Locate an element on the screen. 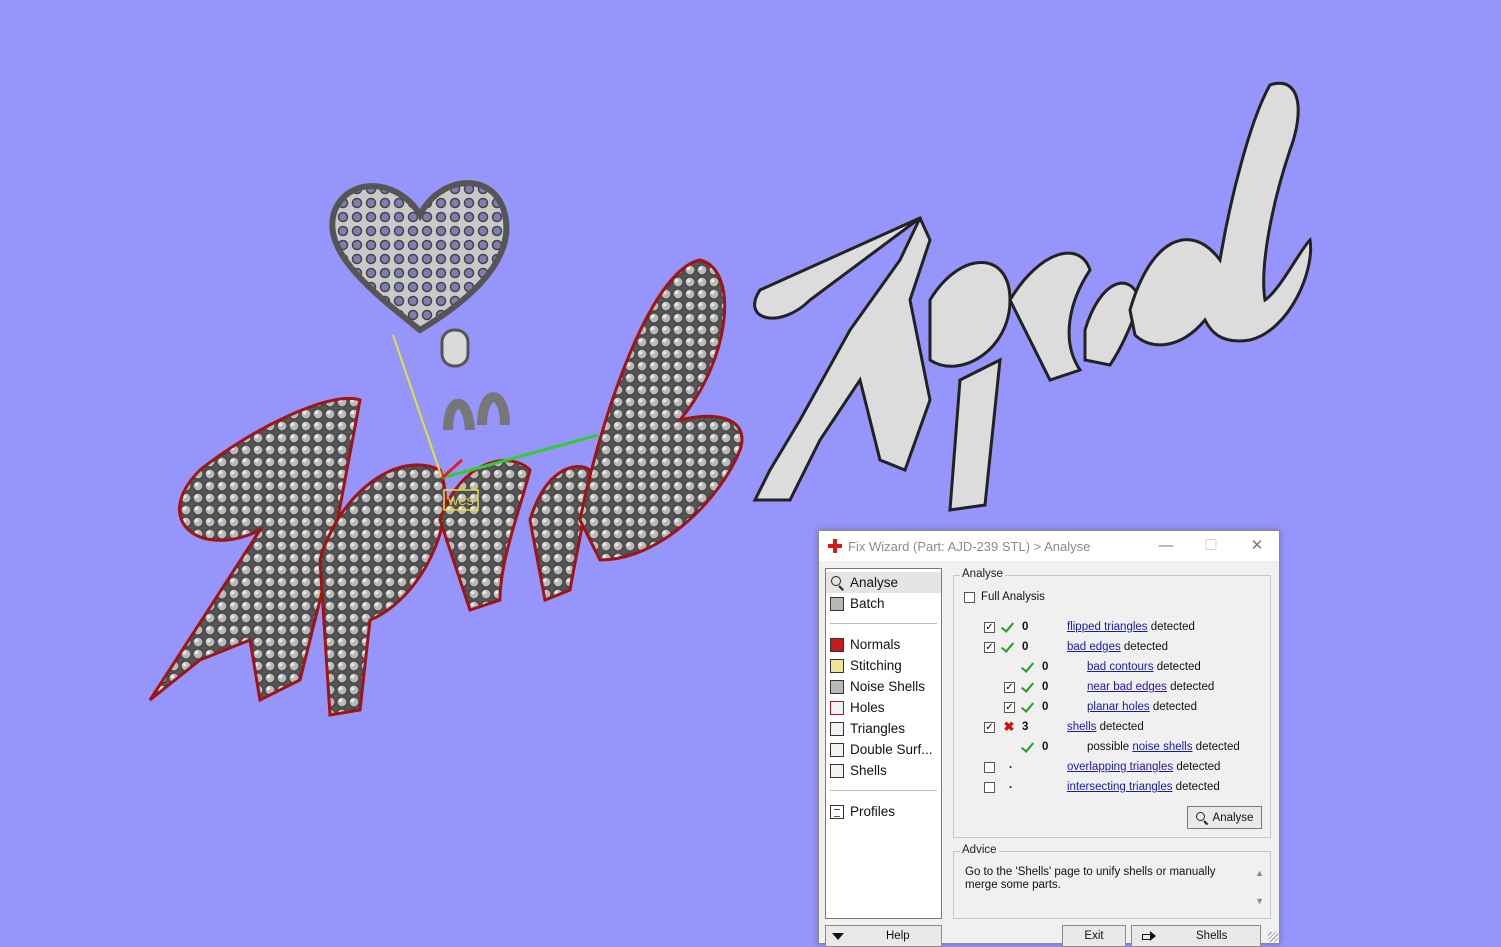 This screenshot has width=1501, height=947. near-bad-edges-link: near bad edges is located at coordinates (1127, 687).